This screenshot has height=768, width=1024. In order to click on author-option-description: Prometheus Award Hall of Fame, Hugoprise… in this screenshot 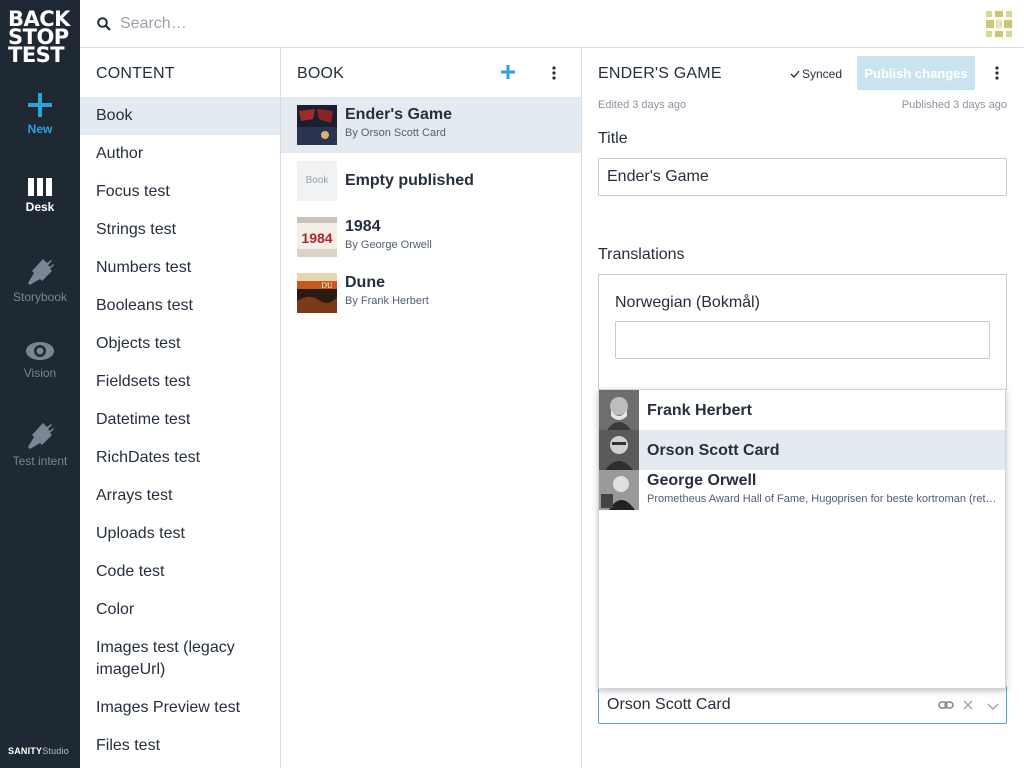, I will do `click(822, 499)`.